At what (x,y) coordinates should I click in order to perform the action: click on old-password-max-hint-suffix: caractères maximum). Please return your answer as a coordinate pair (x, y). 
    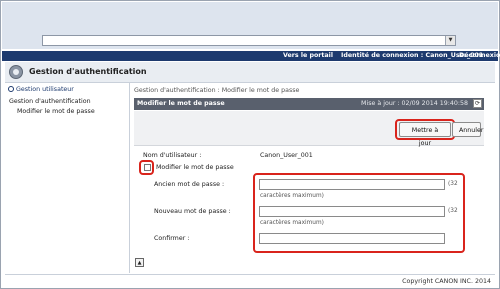
    Looking at the image, I should click on (292, 196).